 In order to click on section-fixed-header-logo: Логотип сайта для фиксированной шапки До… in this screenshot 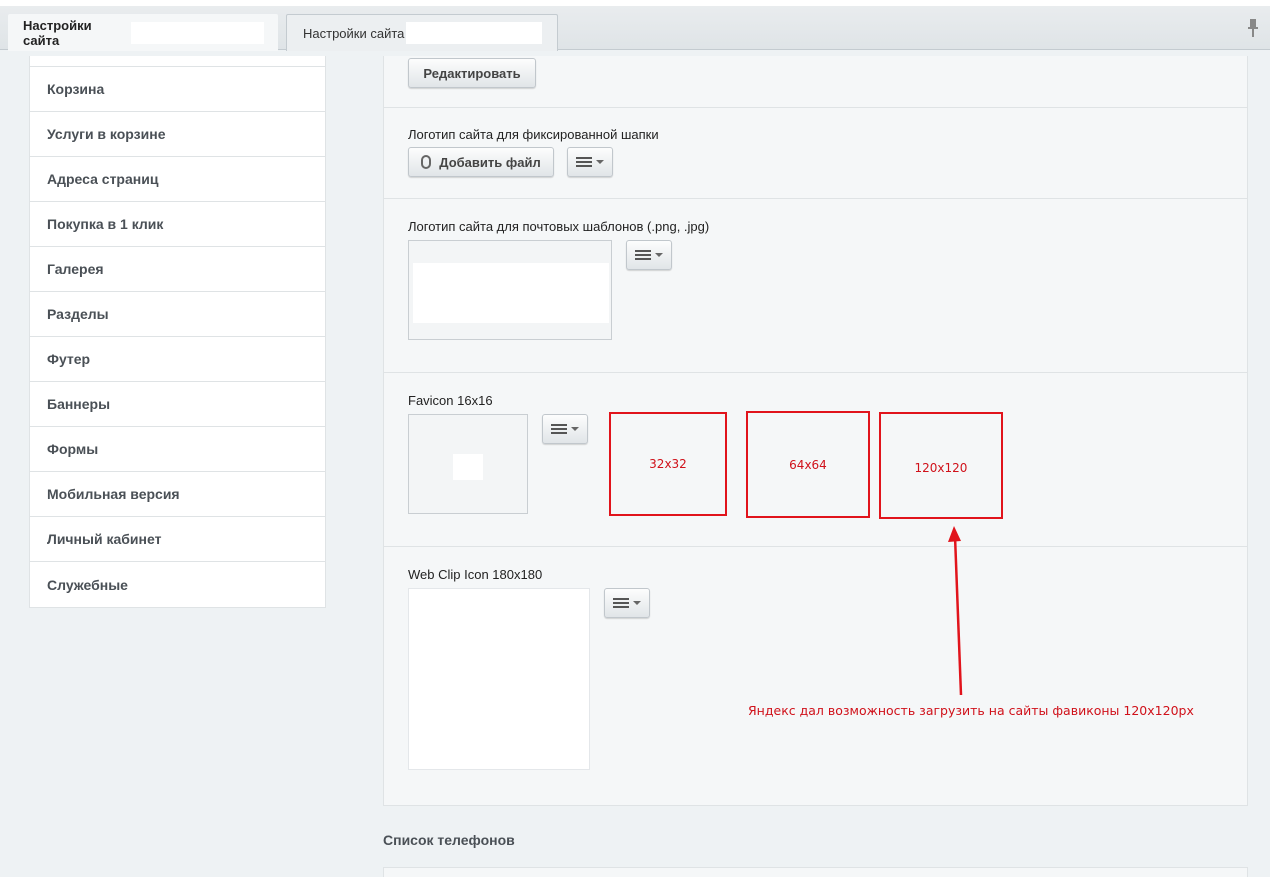, I will do `click(815, 153)`.